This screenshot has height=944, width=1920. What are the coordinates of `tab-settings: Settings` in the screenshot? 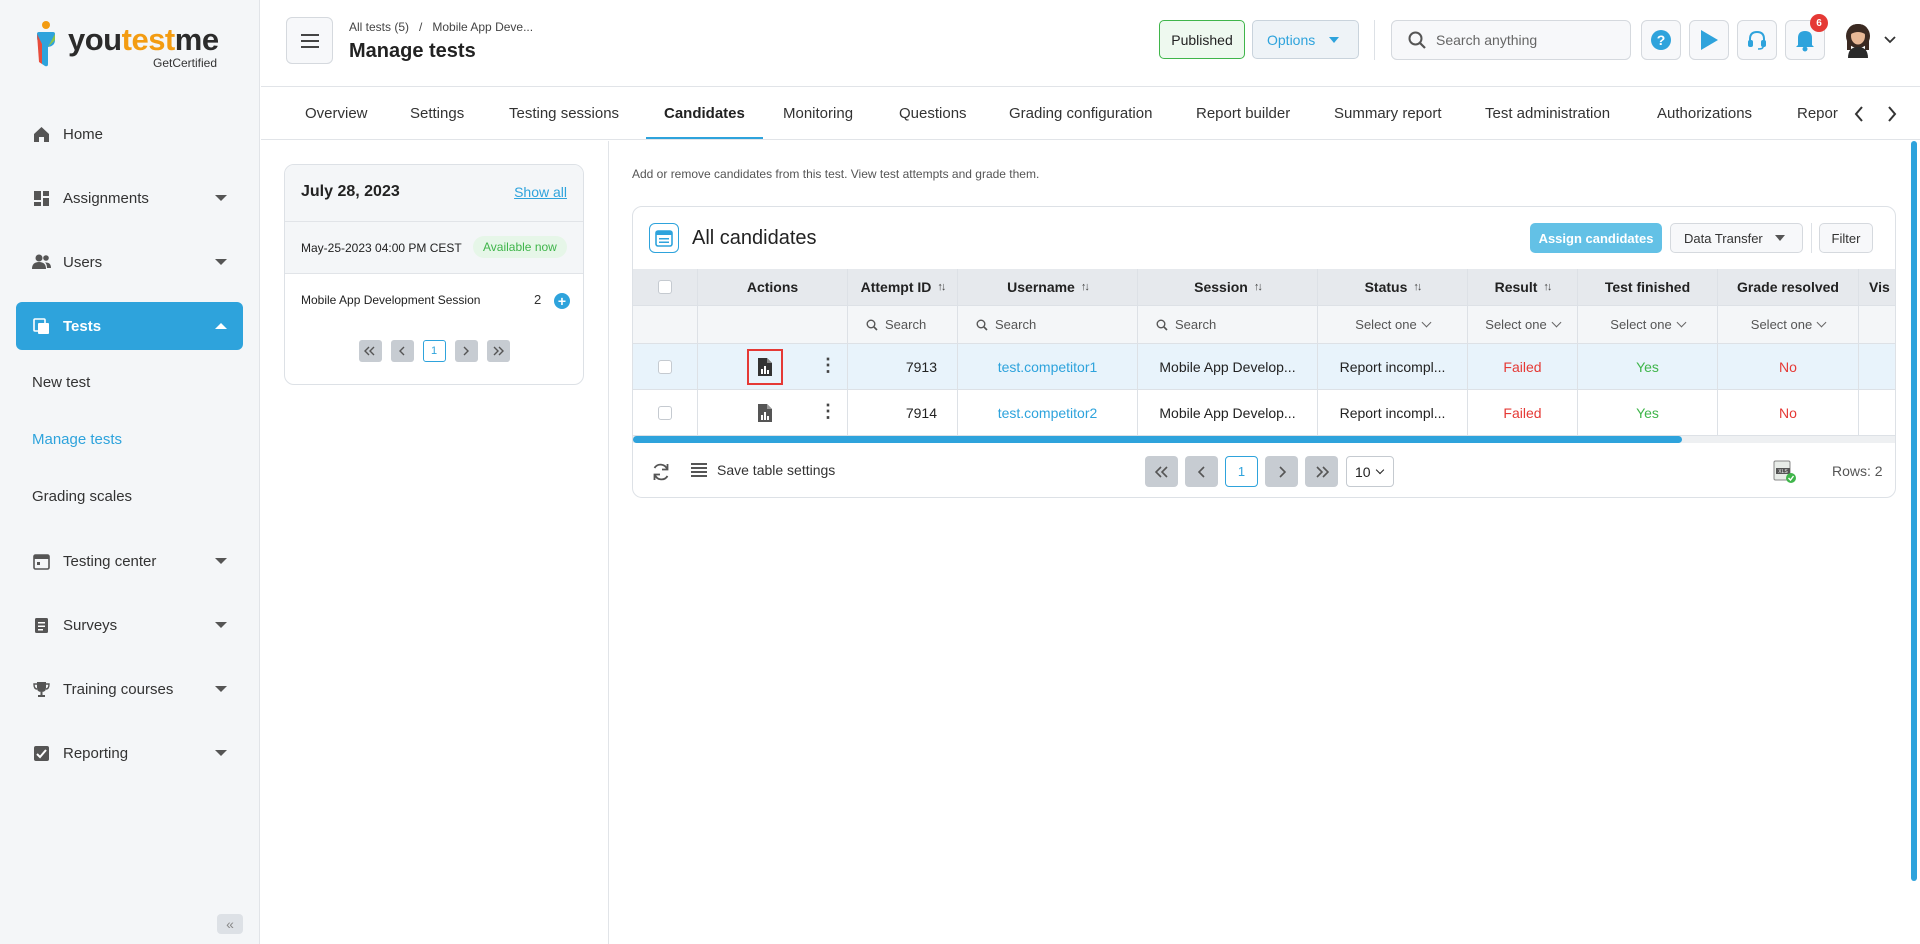 It's located at (437, 113).